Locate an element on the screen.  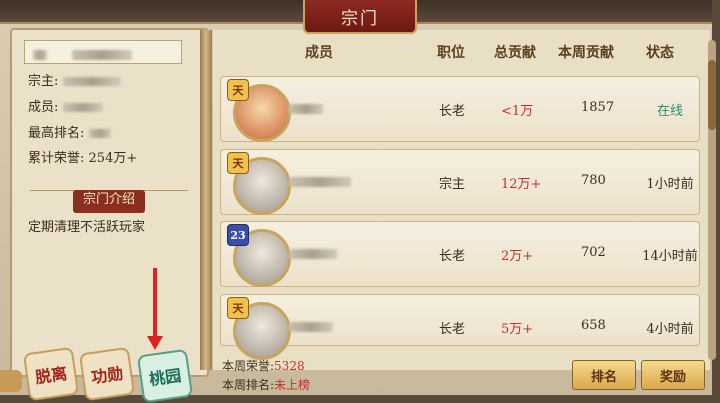
guild-master-label: 宗主: is located at coordinates (43, 81).